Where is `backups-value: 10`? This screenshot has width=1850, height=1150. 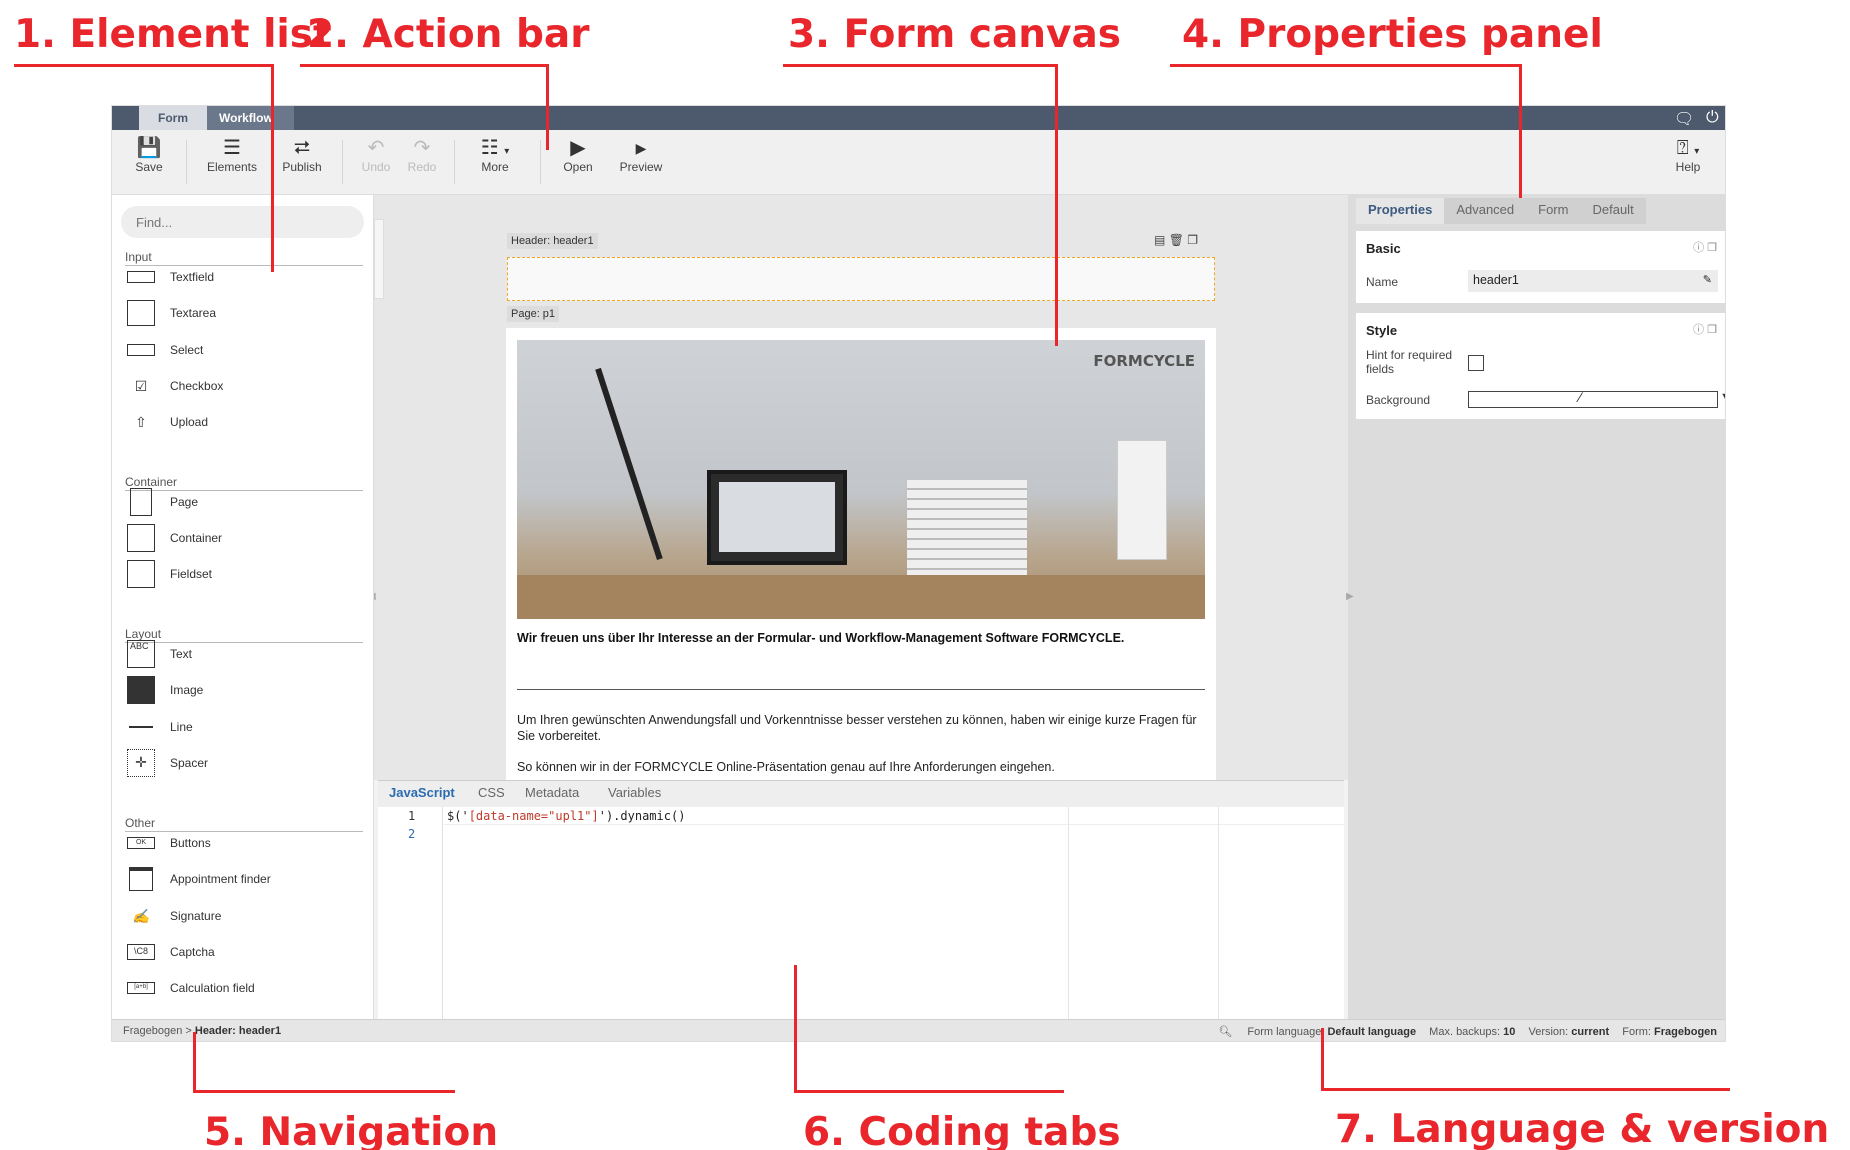 backups-value: 10 is located at coordinates (1509, 1032).